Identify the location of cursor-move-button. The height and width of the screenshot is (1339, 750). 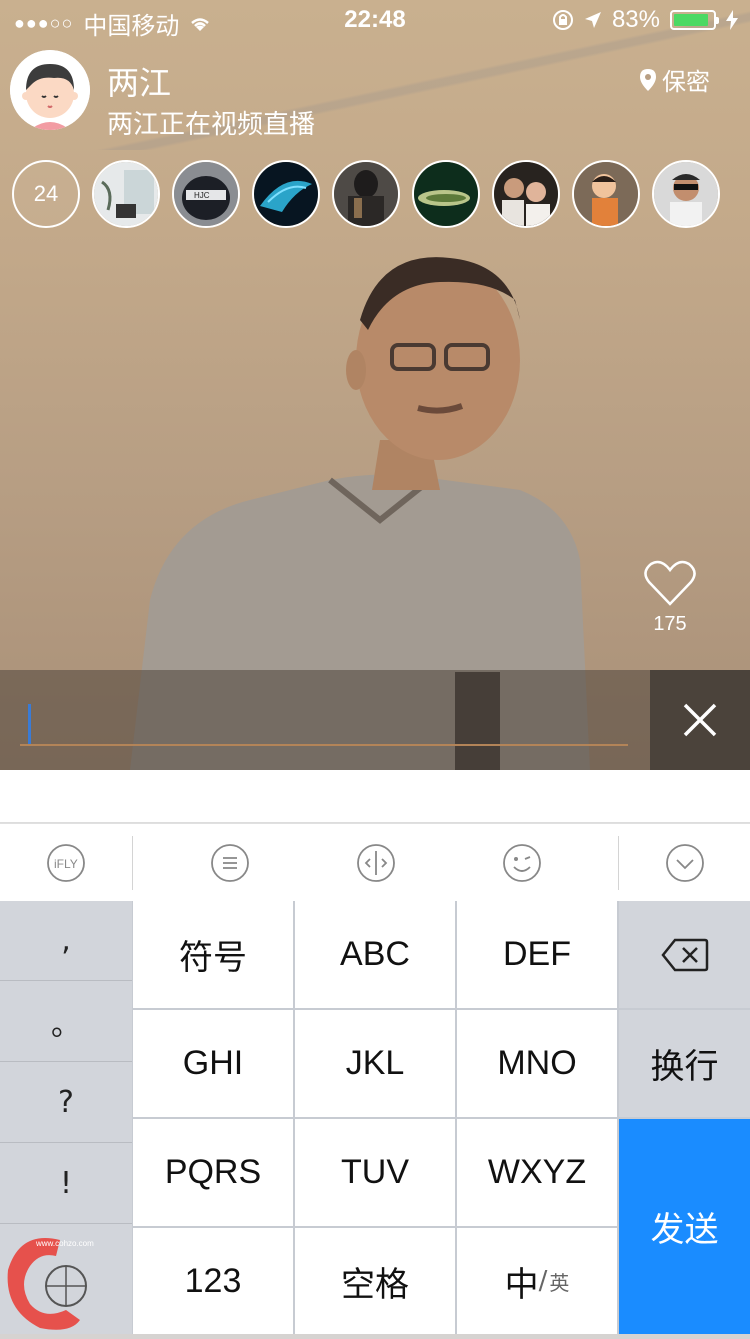
(376, 863).